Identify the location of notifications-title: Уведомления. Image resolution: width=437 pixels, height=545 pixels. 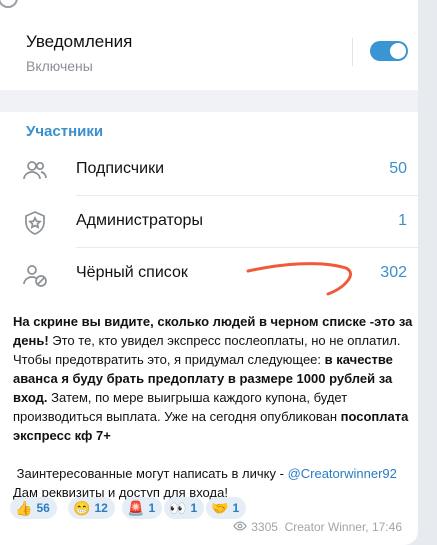
(79, 41).